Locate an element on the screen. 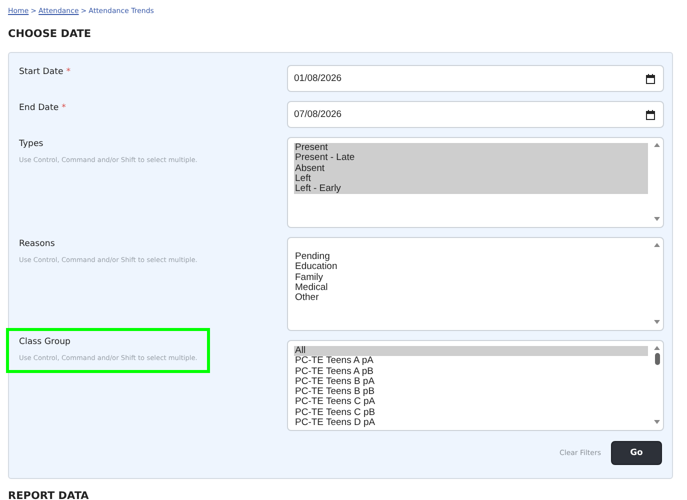 Image resolution: width=687 pixels, height=500 pixels. list-option: Absent is located at coordinates (471, 169).